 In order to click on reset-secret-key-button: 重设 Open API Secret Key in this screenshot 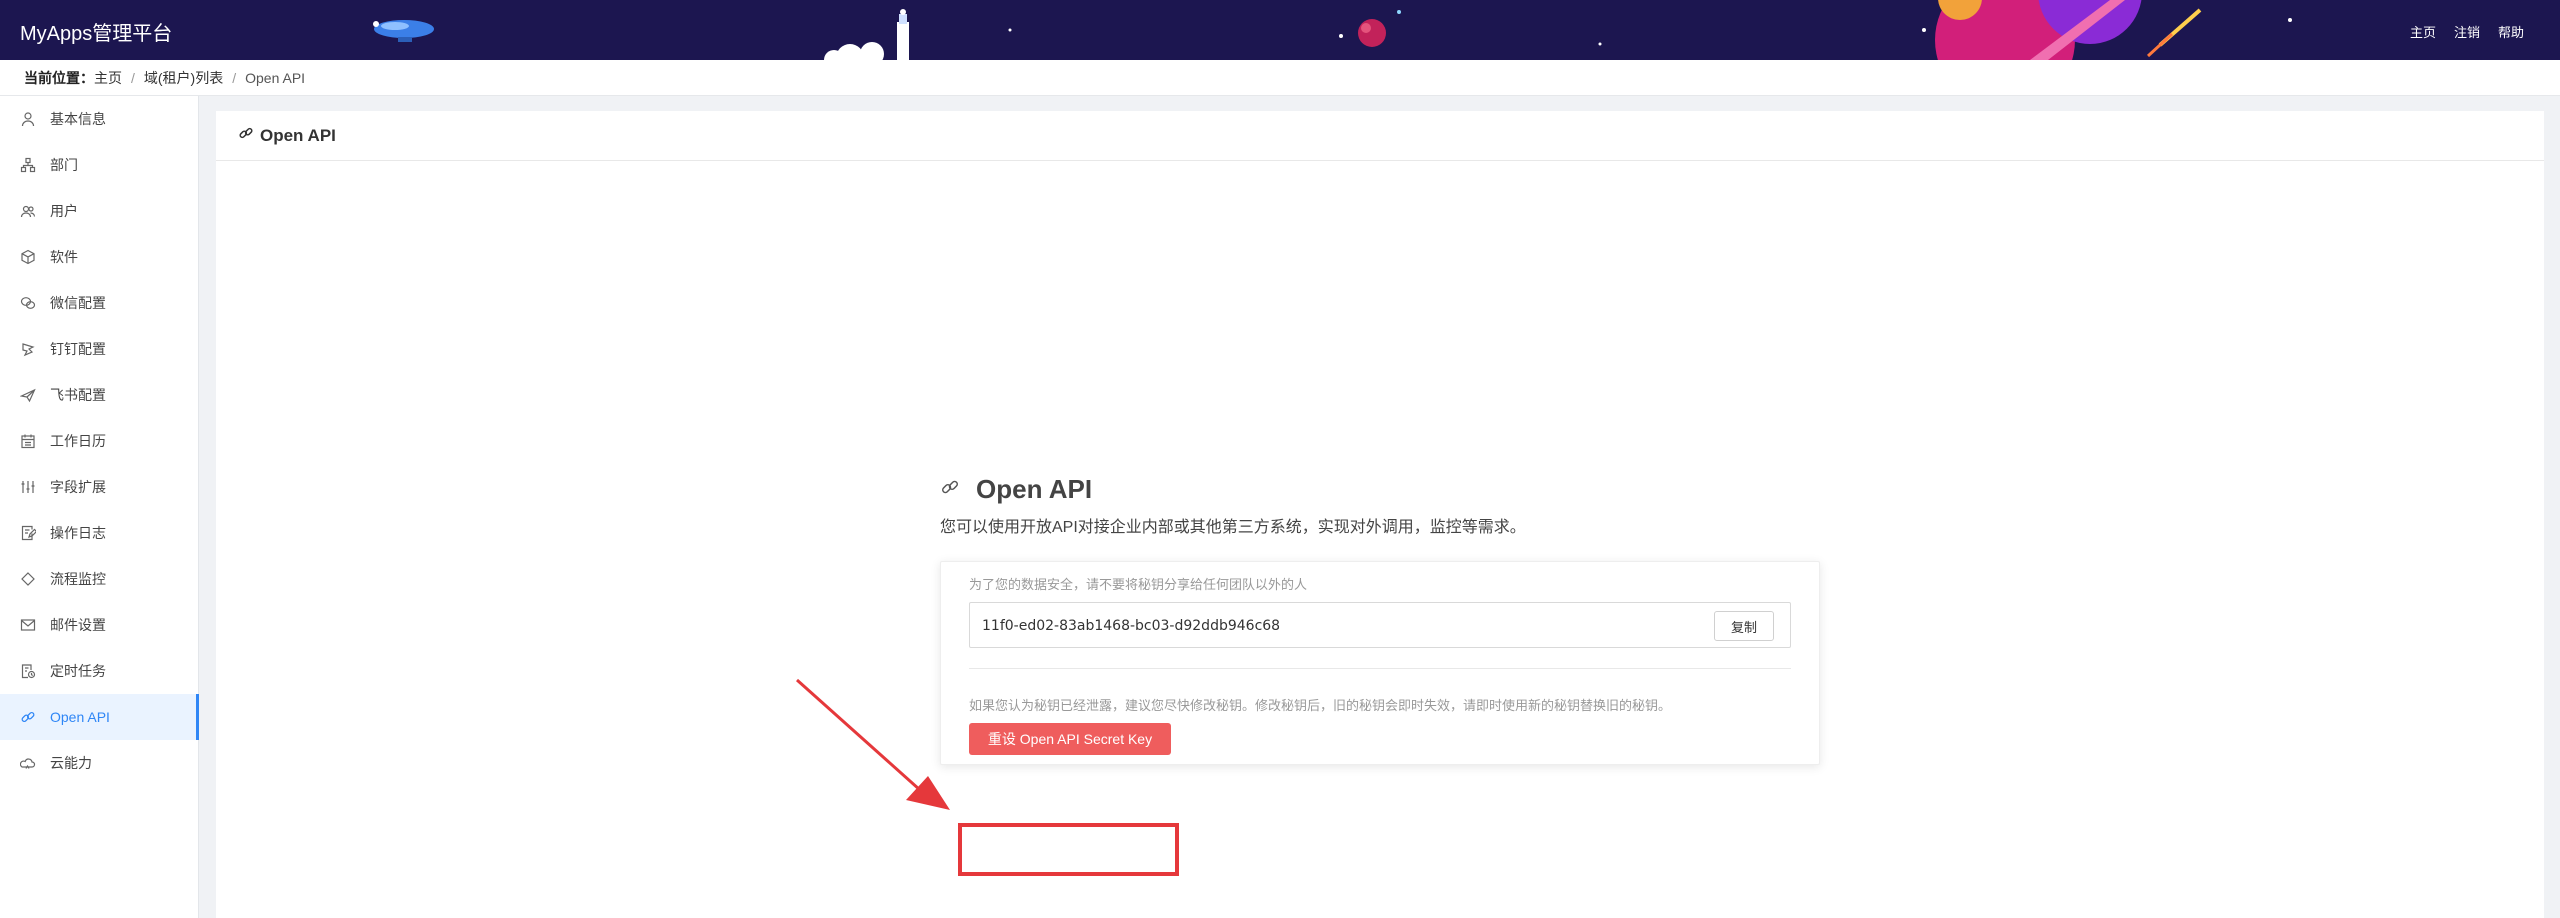, I will do `click(1070, 739)`.